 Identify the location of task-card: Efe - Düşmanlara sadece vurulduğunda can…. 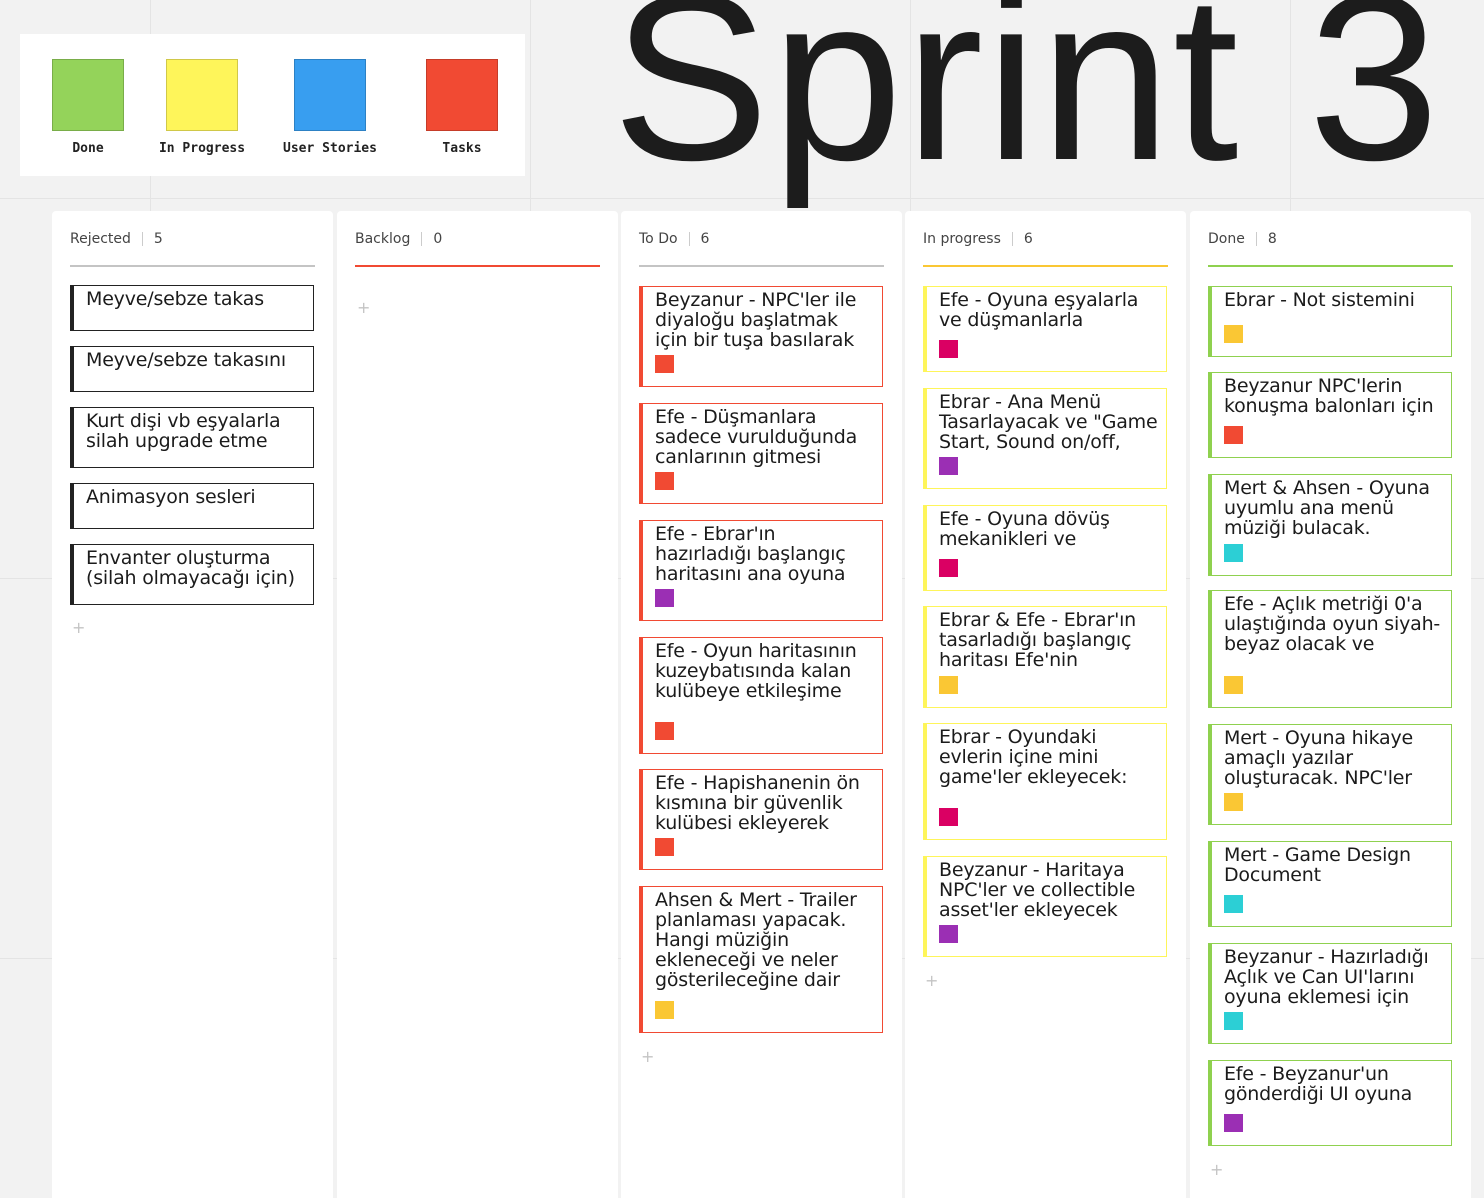
(761, 453).